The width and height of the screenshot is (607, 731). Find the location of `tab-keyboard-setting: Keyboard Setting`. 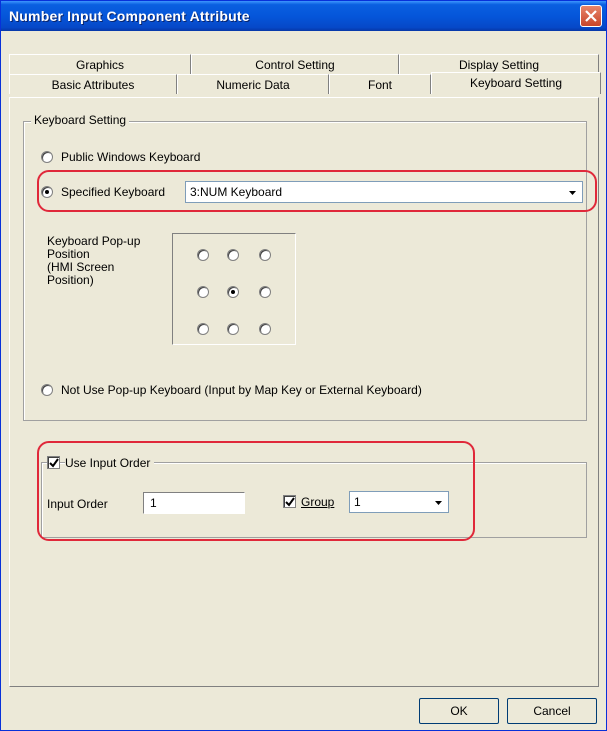

tab-keyboard-setting: Keyboard Setting is located at coordinates (516, 83).